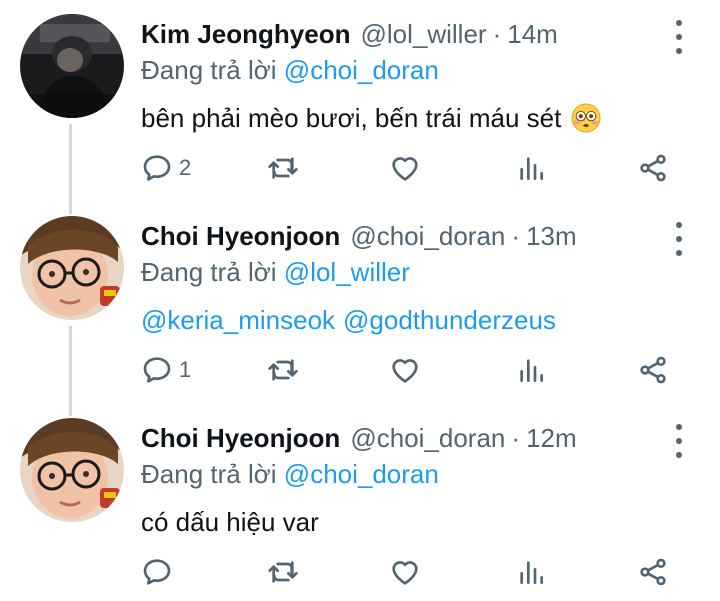 The width and height of the screenshot is (720, 601). I want to click on tweet-text: bên phải mèo bươi, bến trái máu sét, so click(400, 118).